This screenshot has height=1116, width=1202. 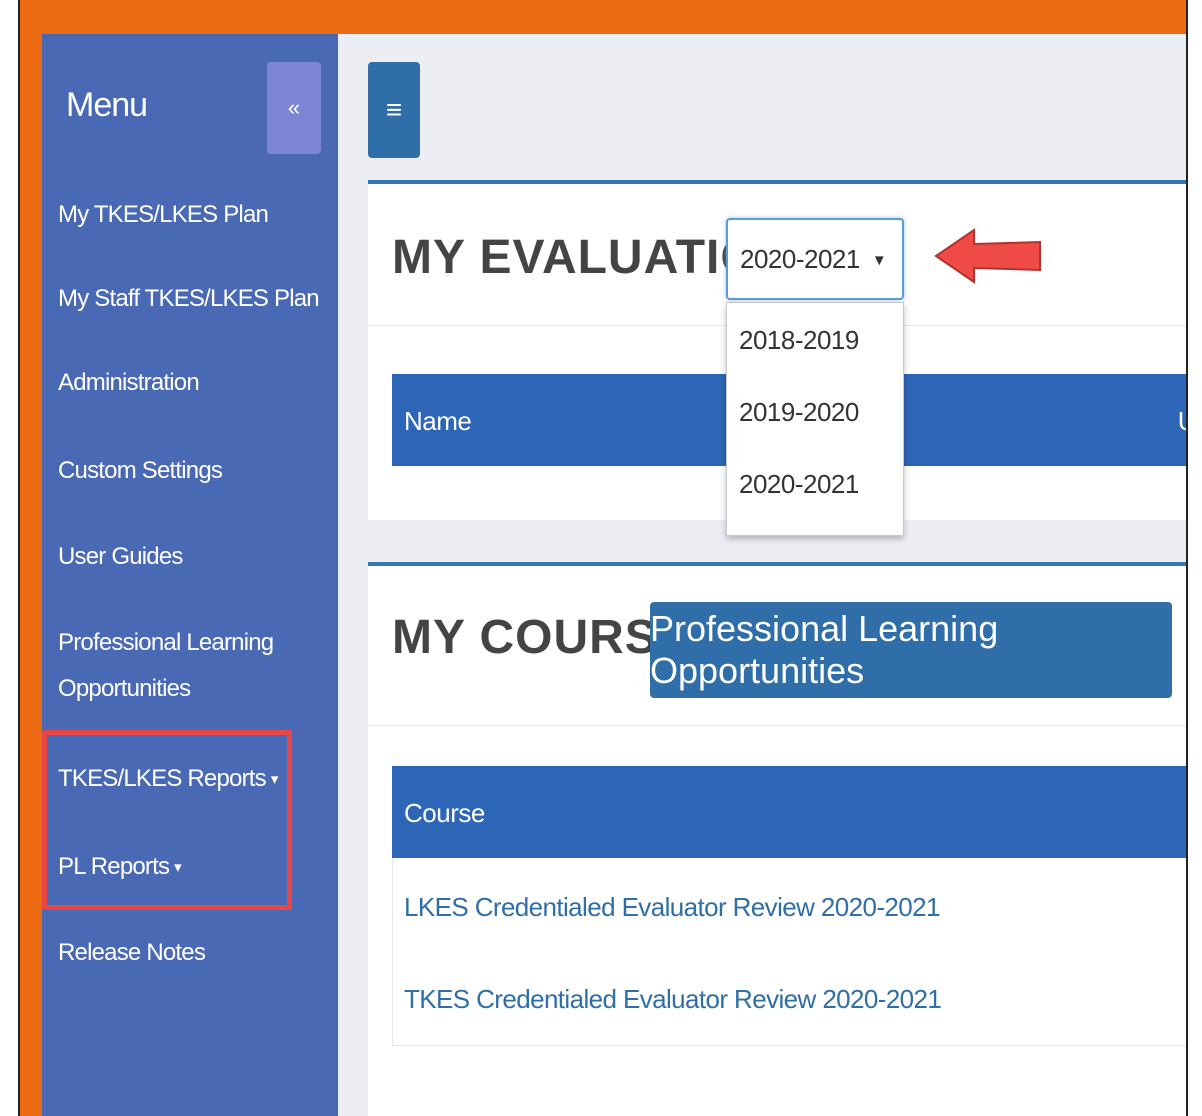 I want to click on column-header-partial: U, so click(x=1182, y=421).